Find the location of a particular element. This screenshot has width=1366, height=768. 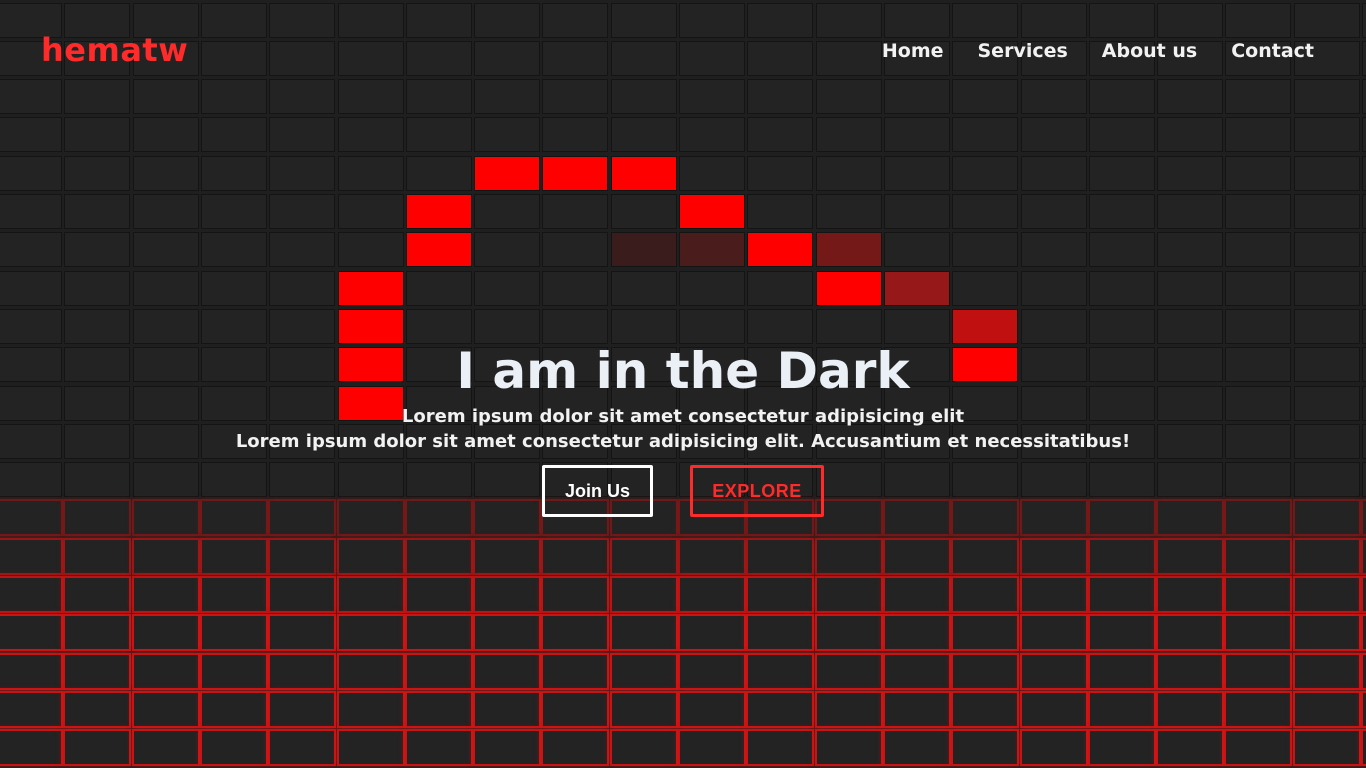

nav-services-link: Services is located at coordinates (1023, 51).